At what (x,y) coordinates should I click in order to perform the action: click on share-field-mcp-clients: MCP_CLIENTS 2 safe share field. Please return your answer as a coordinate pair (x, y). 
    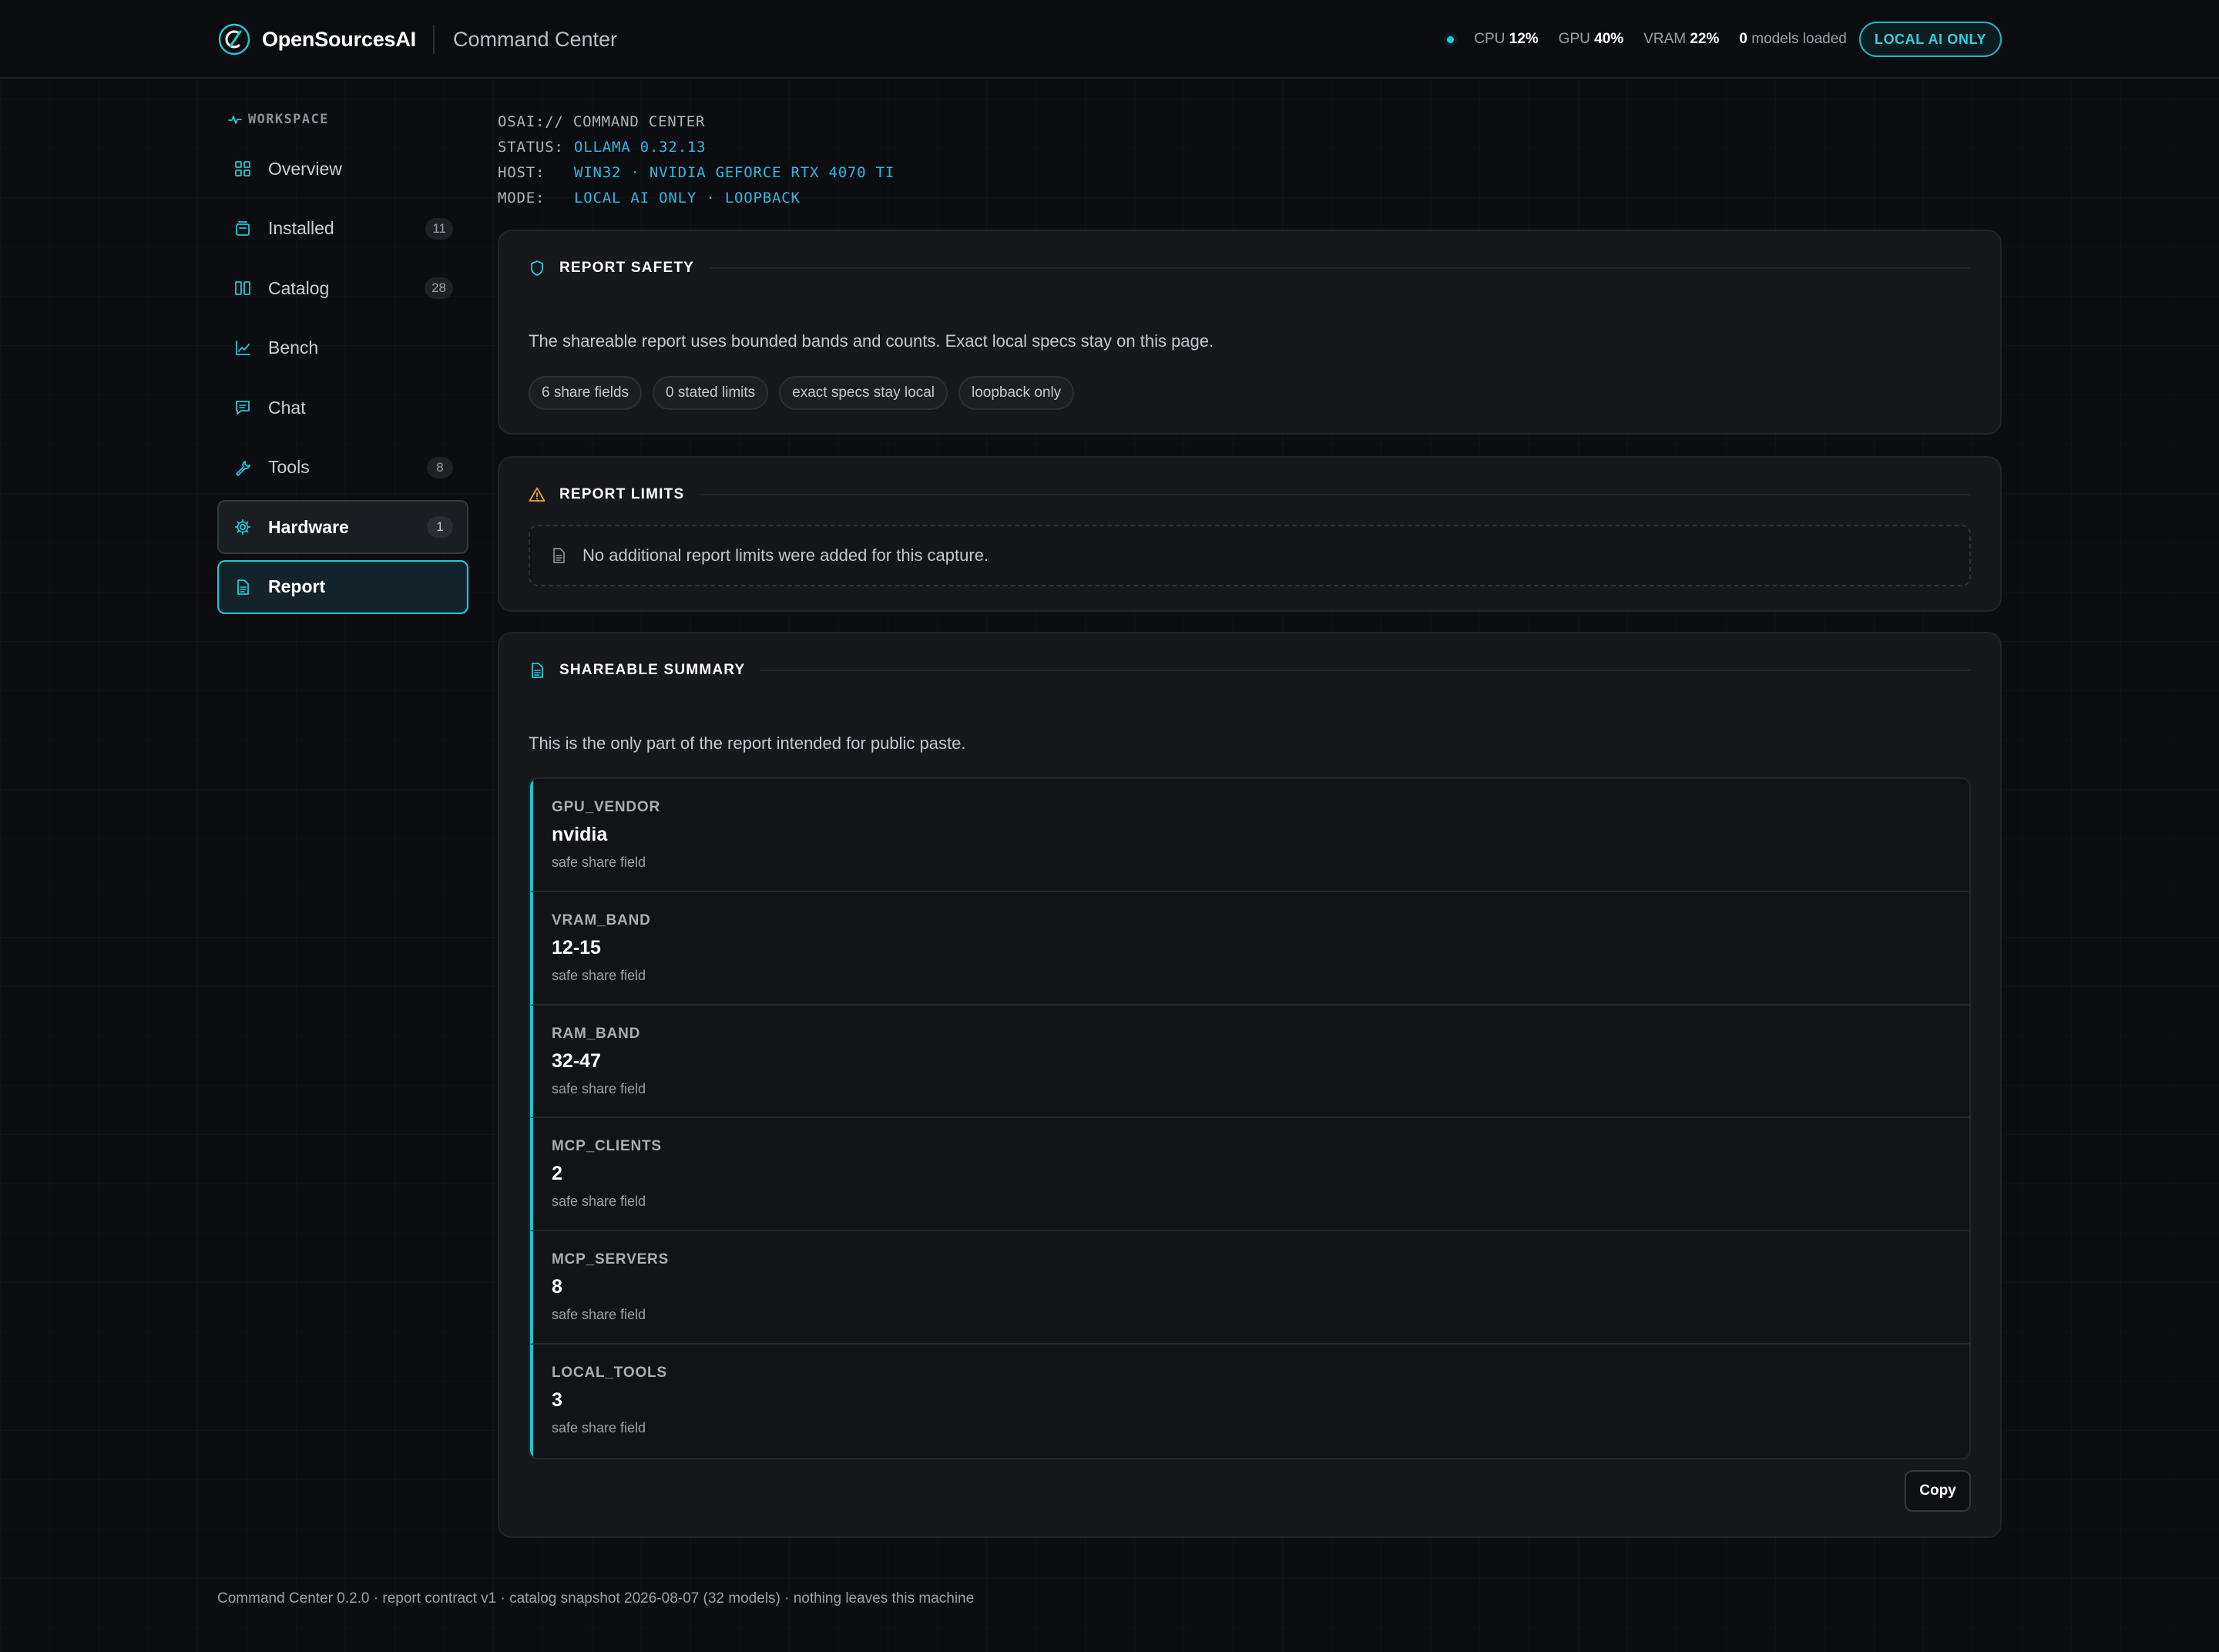
    Looking at the image, I should click on (1249, 1175).